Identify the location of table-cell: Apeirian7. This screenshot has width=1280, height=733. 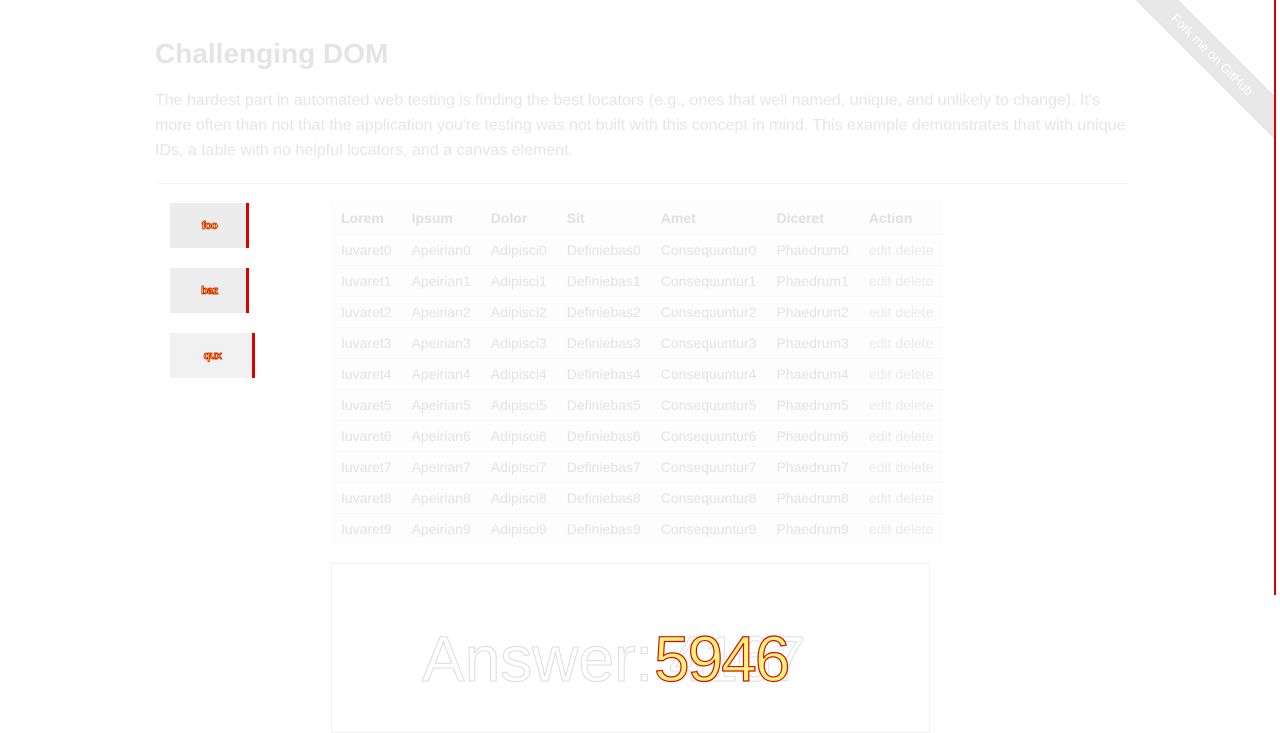
(441, 467).